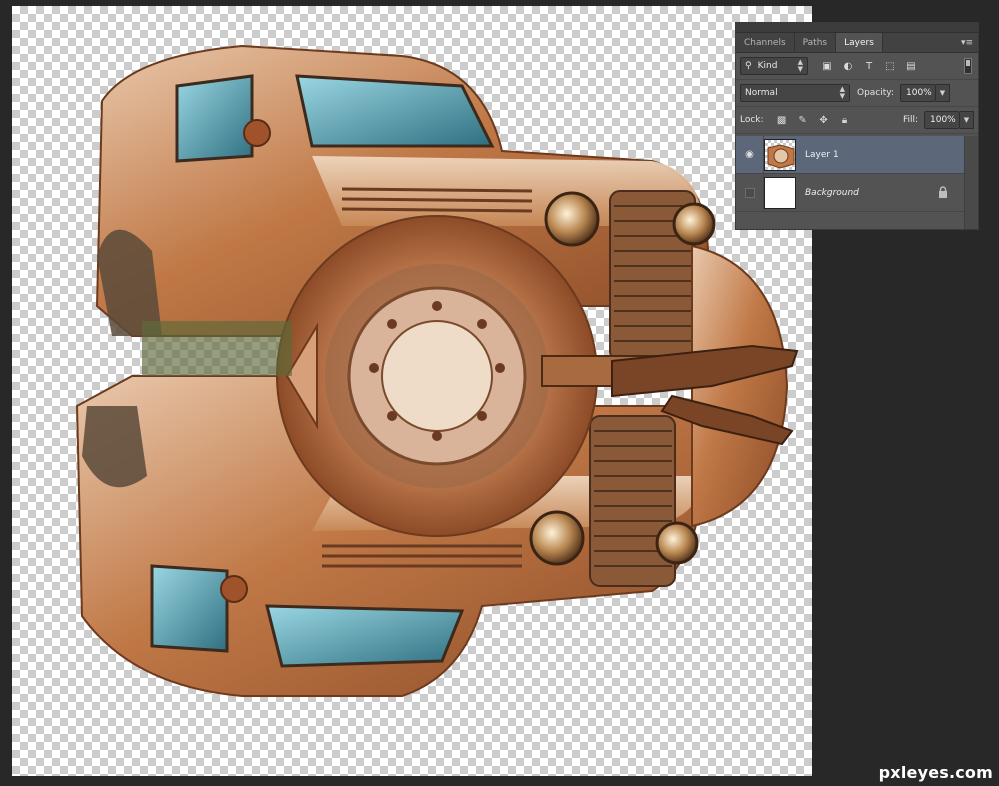 This screenshot has width=999, height=786. I want to click on truck-thumbnail-icon, so click(781, 156).